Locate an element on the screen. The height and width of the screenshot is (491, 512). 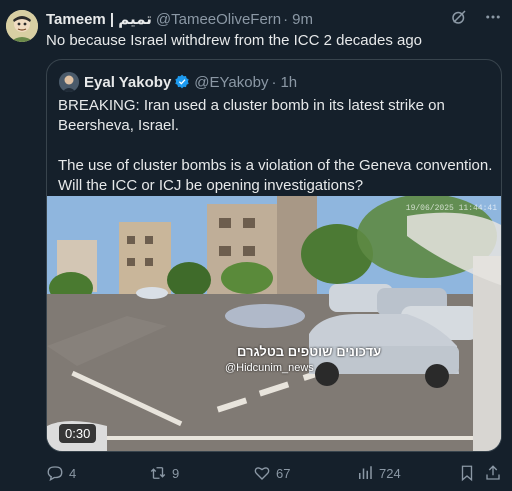
tweet-time: 9m is located at coordinates (302, 19).